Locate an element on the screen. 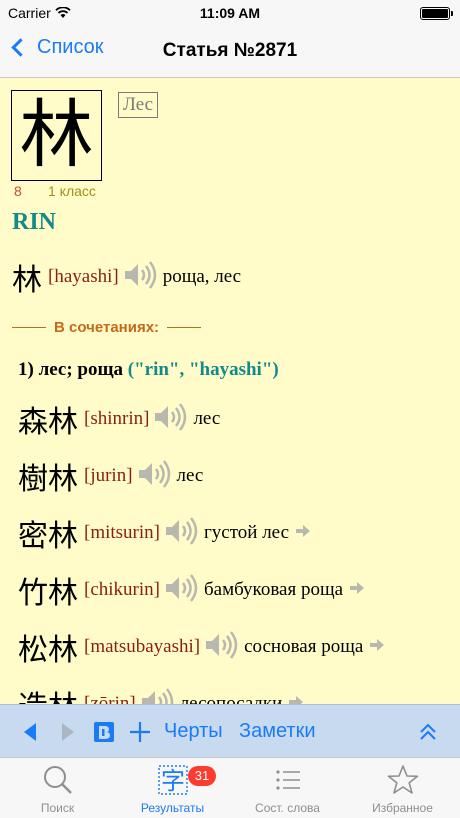  star-icon is located at coordinates (403, 779).